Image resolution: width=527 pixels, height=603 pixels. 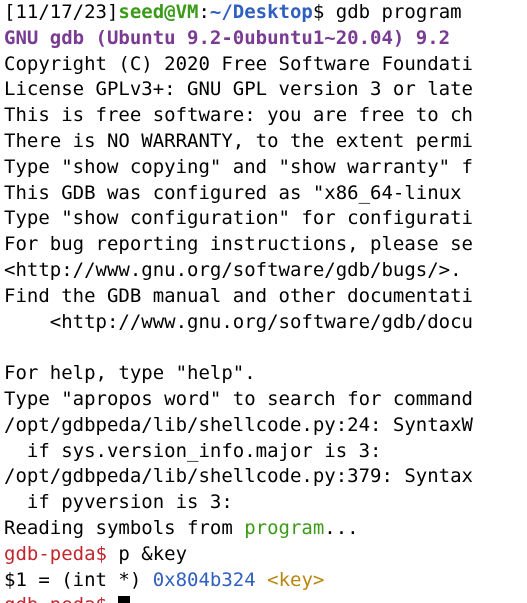 I want to click on peda-command: p &key, so click(x=147, y=553).